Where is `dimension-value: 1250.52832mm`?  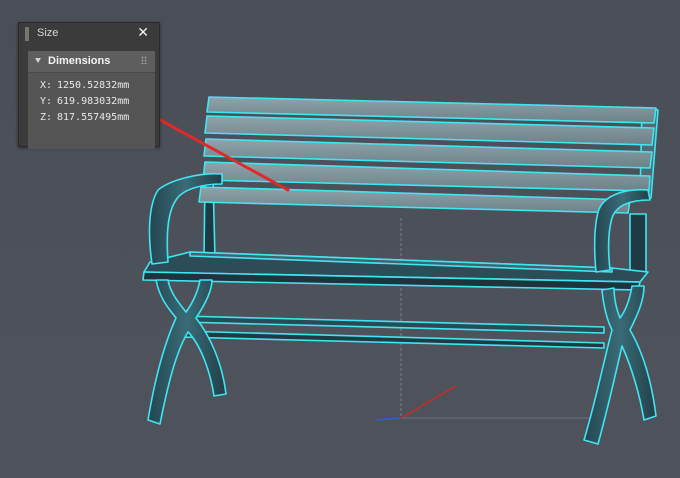 dimension-value: 1250.52832mm is located at coordinates (93, 85).